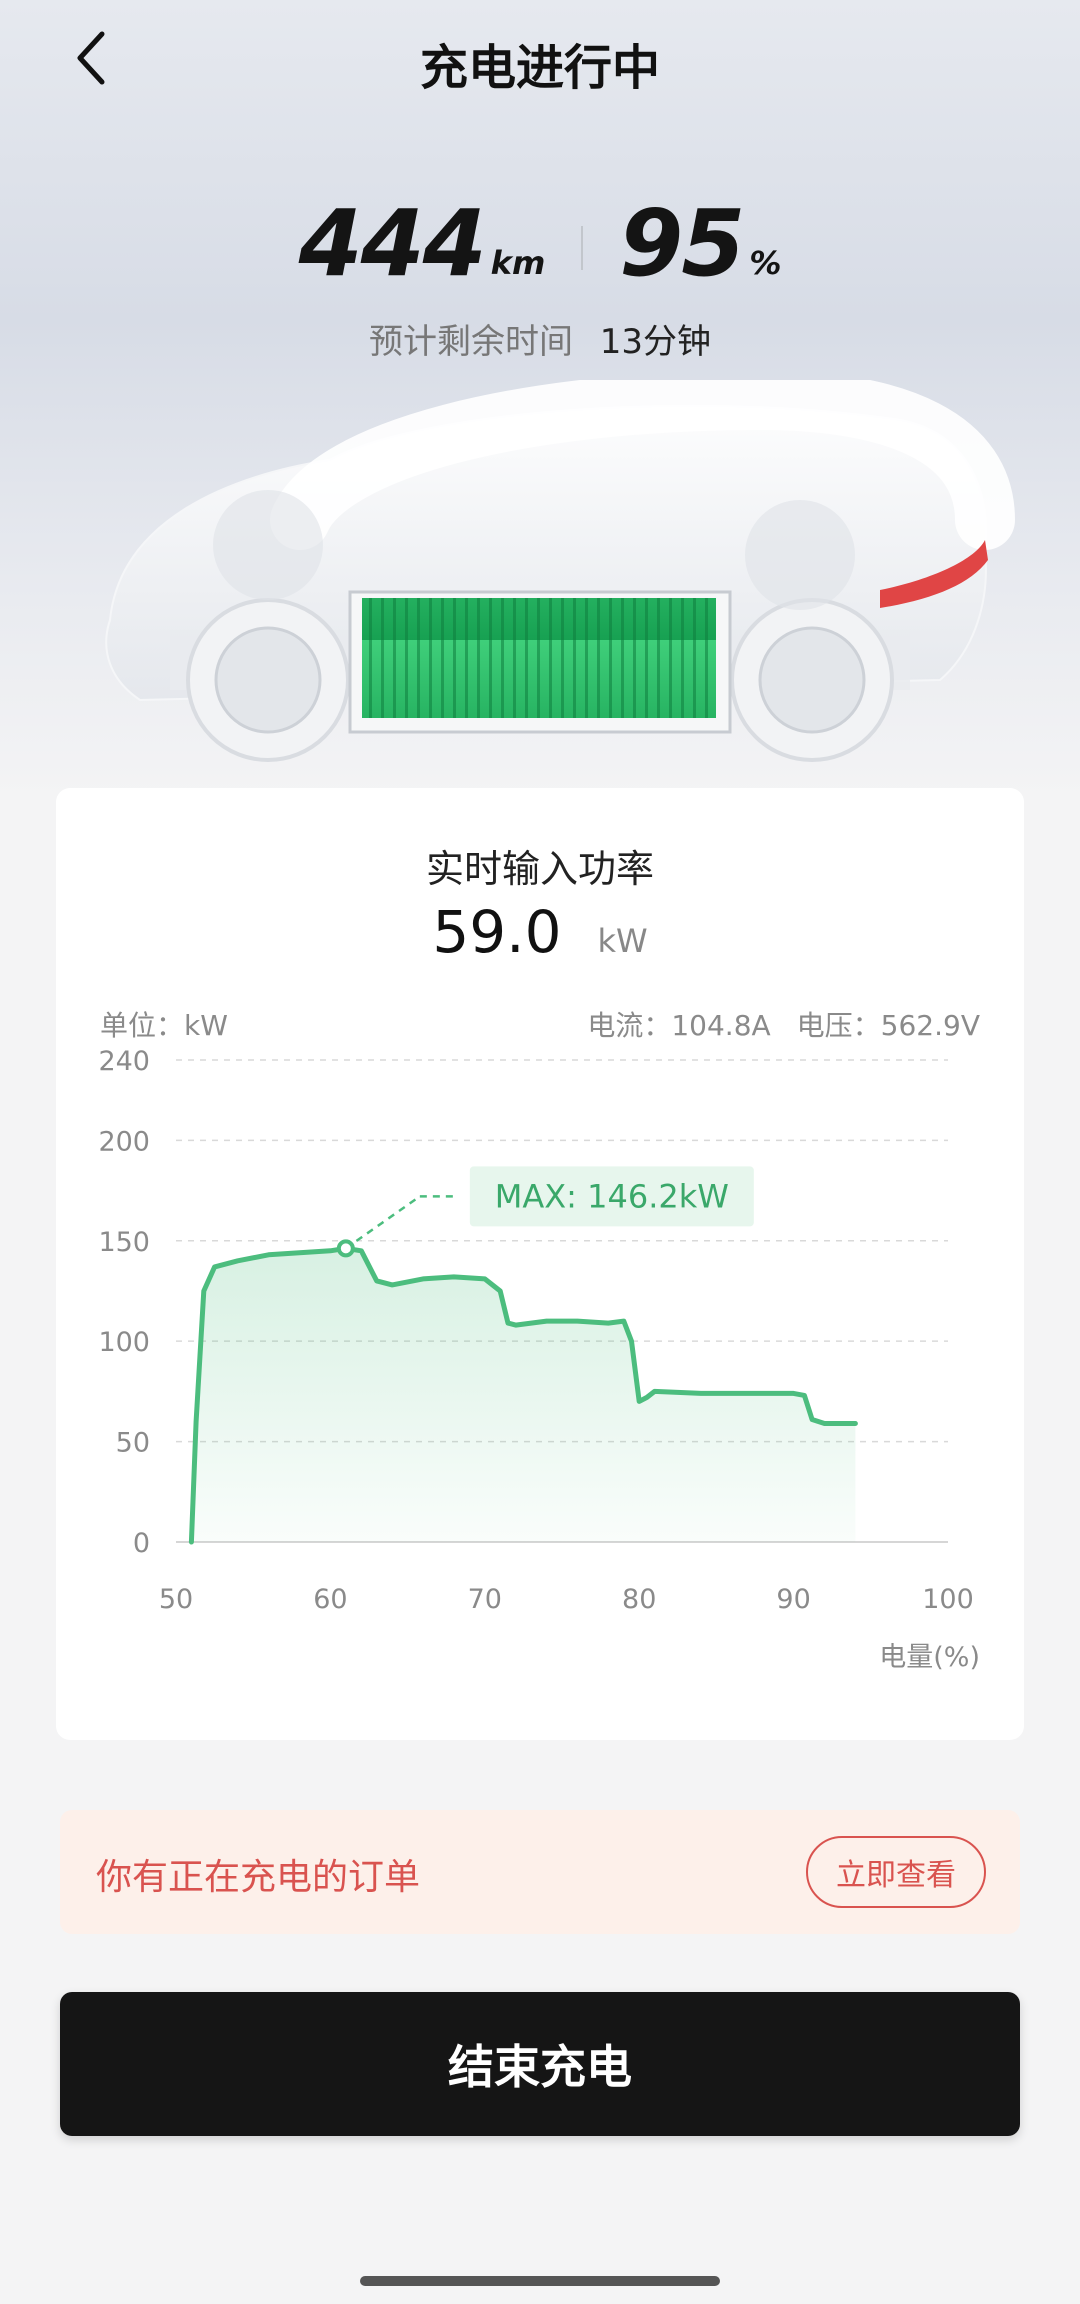  I want to click on view-order-button: 立即查看, so click(896, 1872).